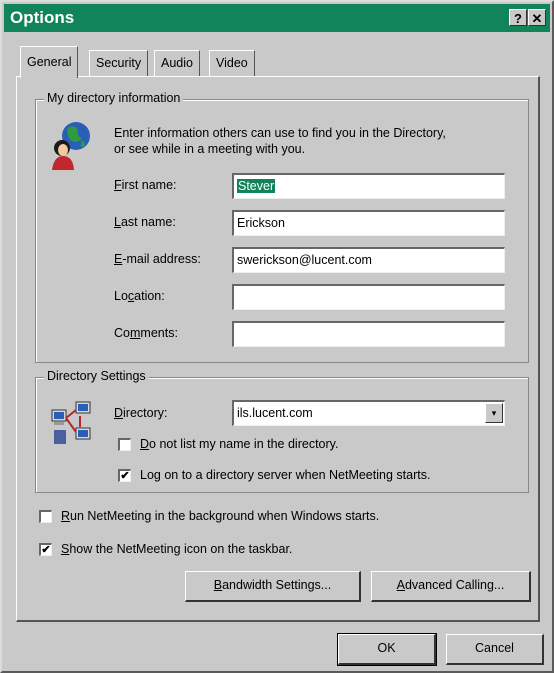 The width and height of the screenshot is (554, 673). I want to click on network-computers-icon, so click(71, 422).